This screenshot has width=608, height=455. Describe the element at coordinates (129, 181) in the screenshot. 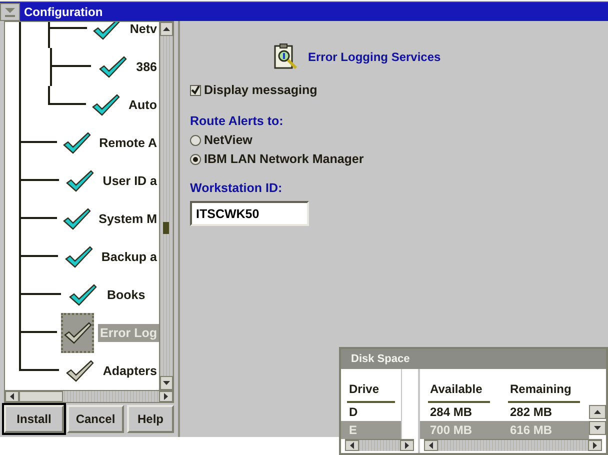

I see `tree-item-label: User ID a` at that location.